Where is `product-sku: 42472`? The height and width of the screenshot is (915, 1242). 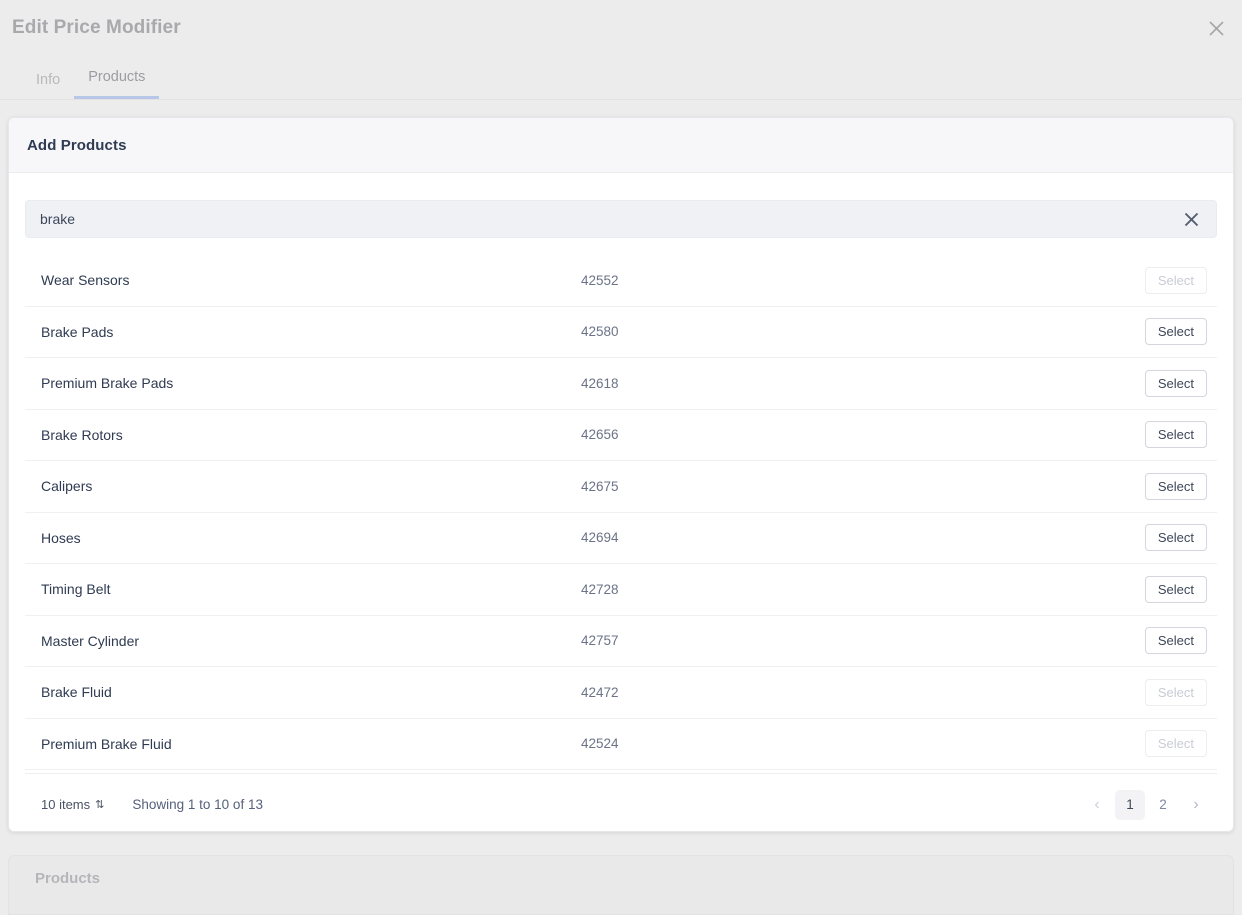
product-sku: 42472 is located at coordinates (701, 692).